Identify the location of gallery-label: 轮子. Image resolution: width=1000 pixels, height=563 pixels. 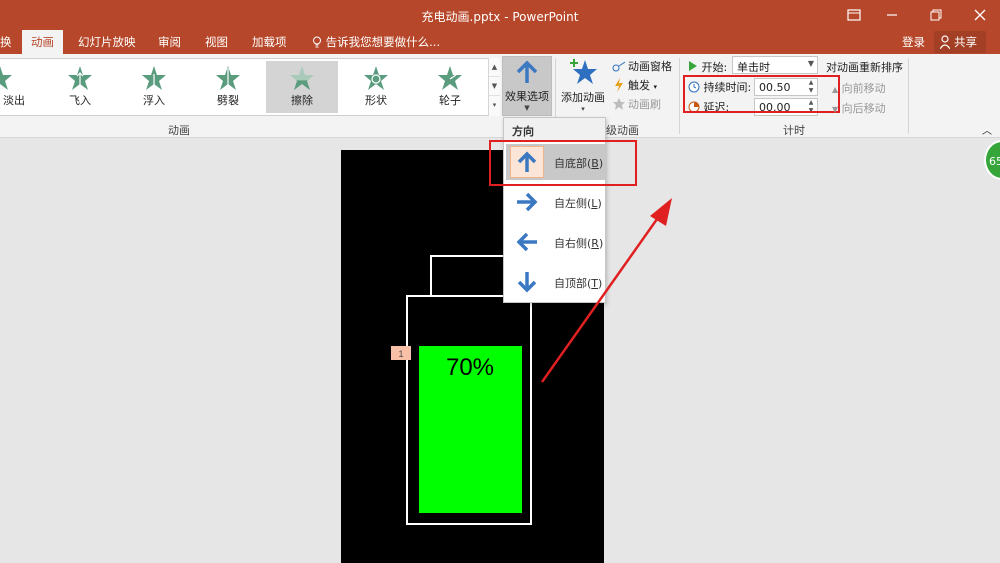
(450, 100).